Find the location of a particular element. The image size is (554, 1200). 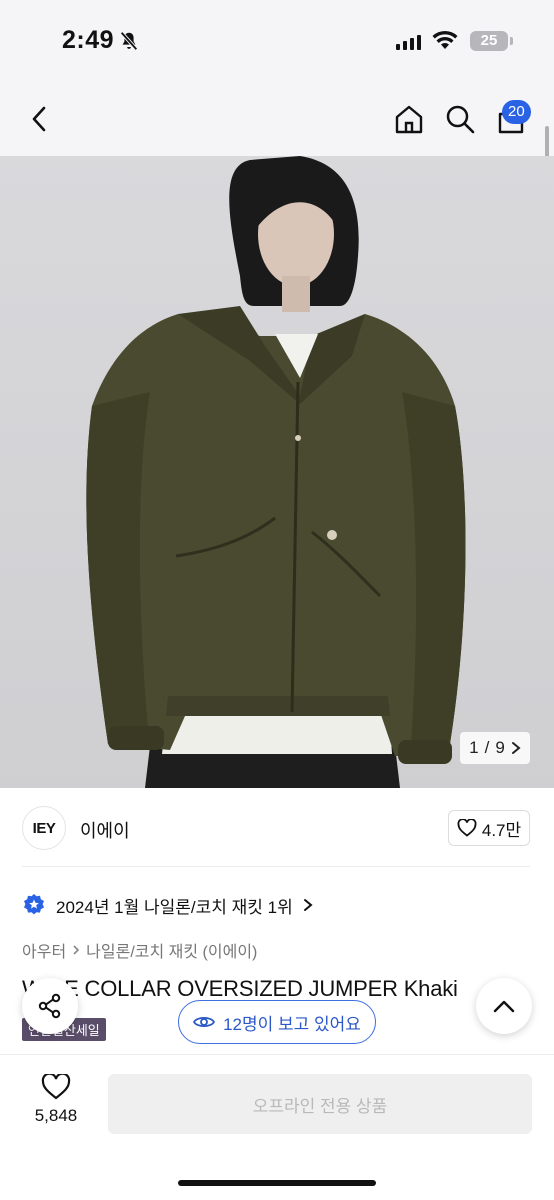

brand-like-button: 4.7만 is located at coordinates (489, 828).